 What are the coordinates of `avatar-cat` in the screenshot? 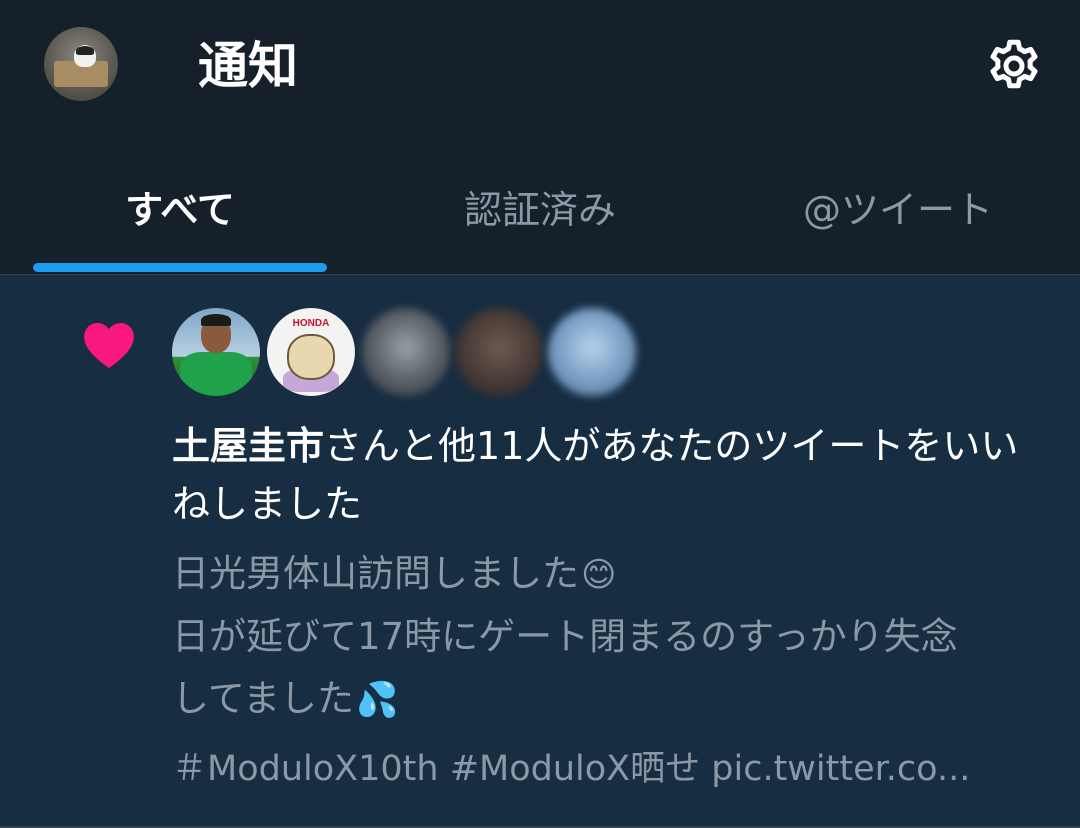 It's located at (85, 56).